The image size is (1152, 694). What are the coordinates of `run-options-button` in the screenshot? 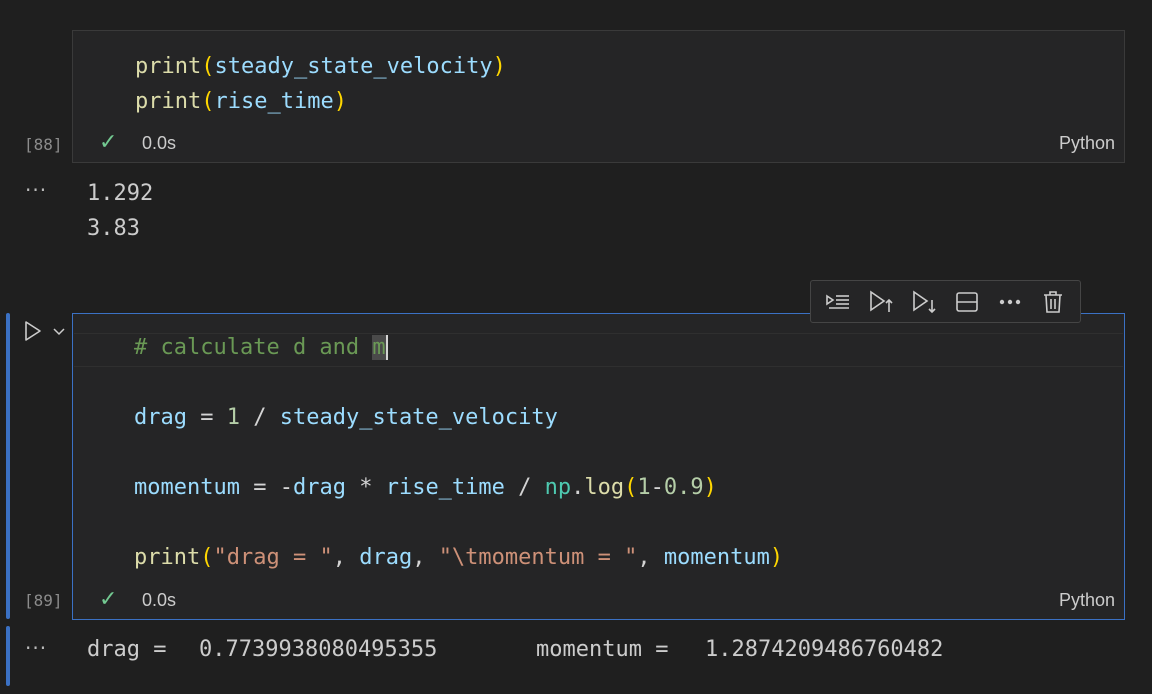 It's located at (59, 331).